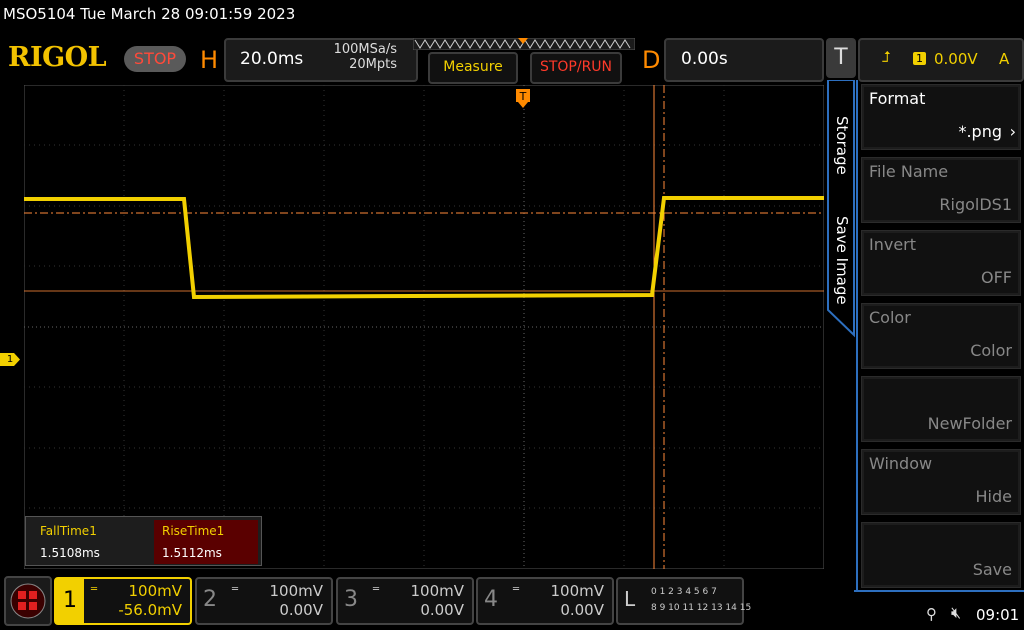 The height and width of the screenshot is (630, 1024). Describe the element at coordinates (841, 58) in the screenshot. I see `trigger-label: T` at that location.